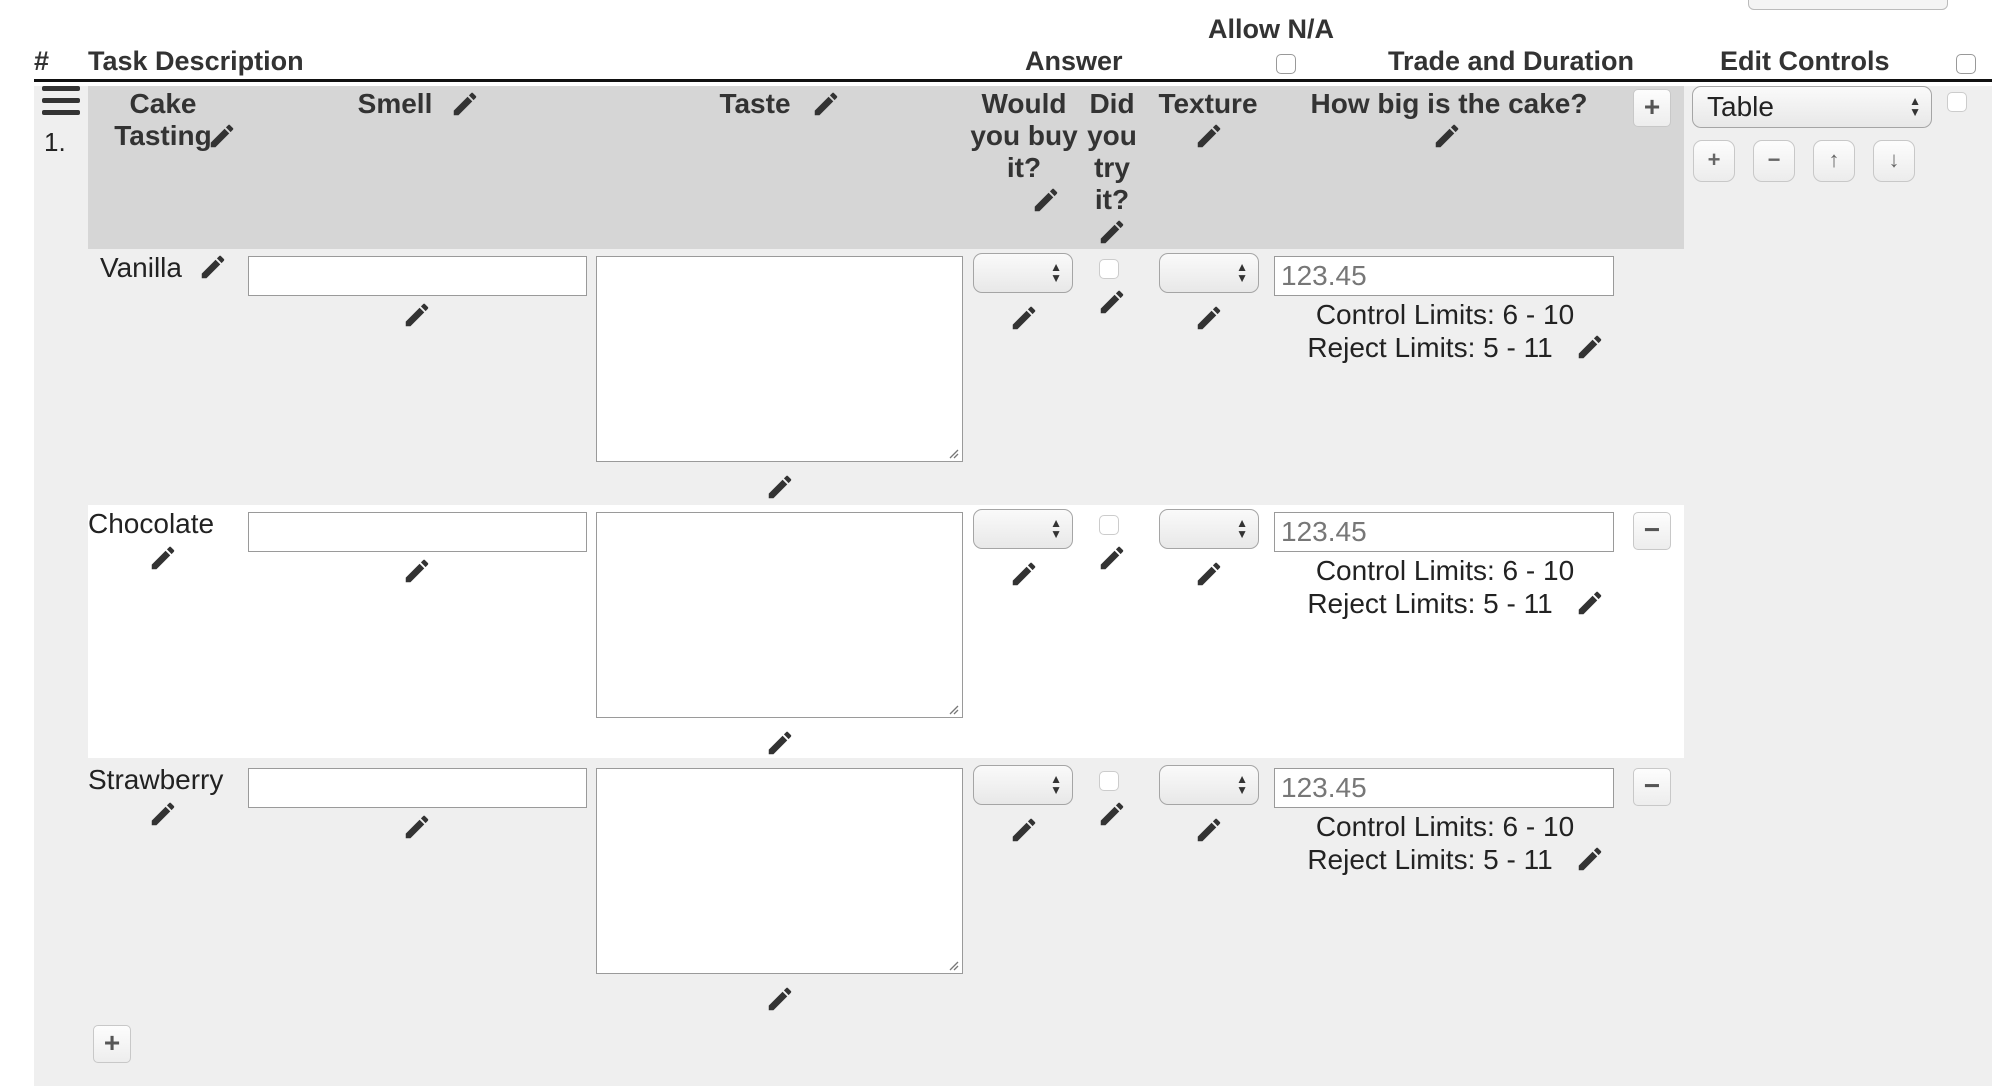 The width and height of the screenshot is (1992, 1086). Describe the element at coordinates (1805, 61) in the screenshot. I see `edit-controls-header: Edit Controls` at that location.